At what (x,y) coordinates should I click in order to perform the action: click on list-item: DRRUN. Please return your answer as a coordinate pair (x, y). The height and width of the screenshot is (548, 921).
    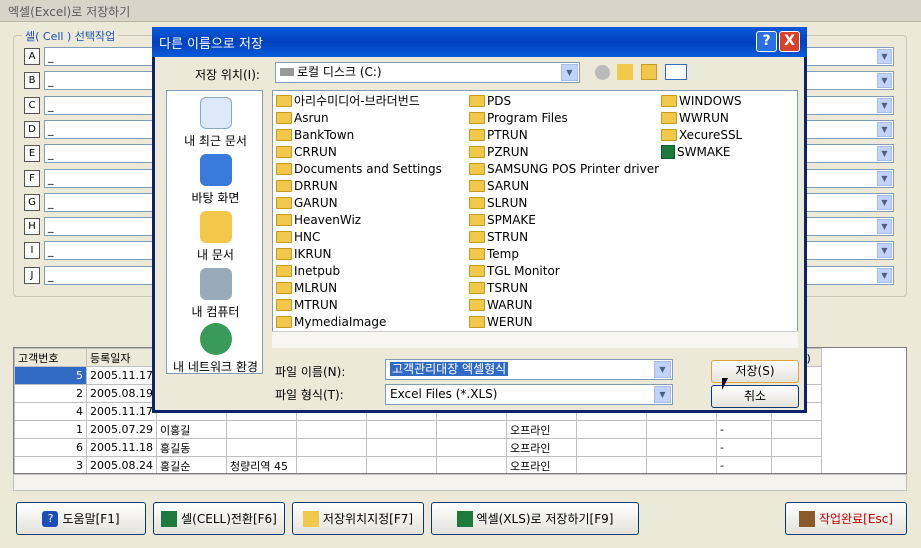
    Looking at the image, I should click on (307, 185).